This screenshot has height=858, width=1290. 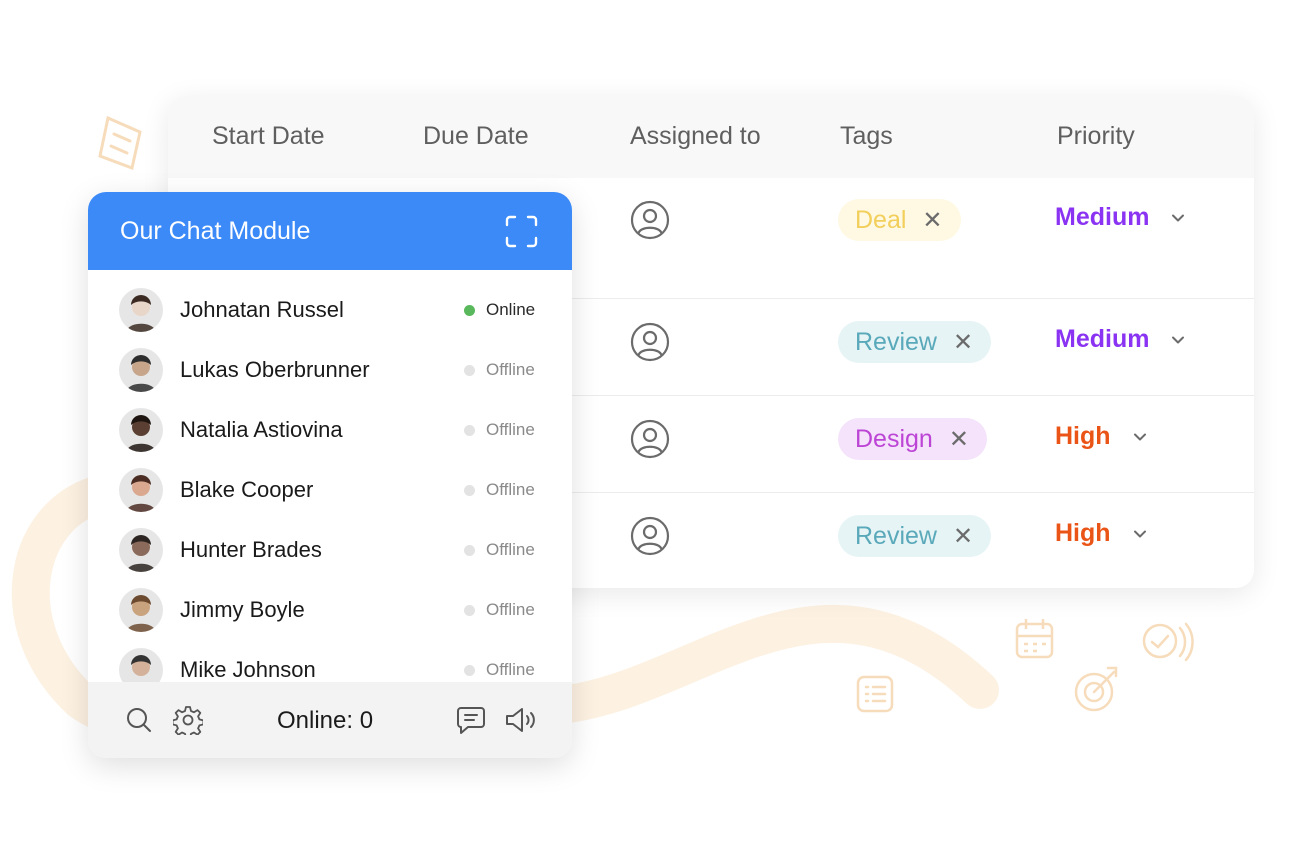 What do you see at coordinates (251, 549) in the screenshot?
I see `contact-name: Hunter Brades` at bounding box center [251, 549].